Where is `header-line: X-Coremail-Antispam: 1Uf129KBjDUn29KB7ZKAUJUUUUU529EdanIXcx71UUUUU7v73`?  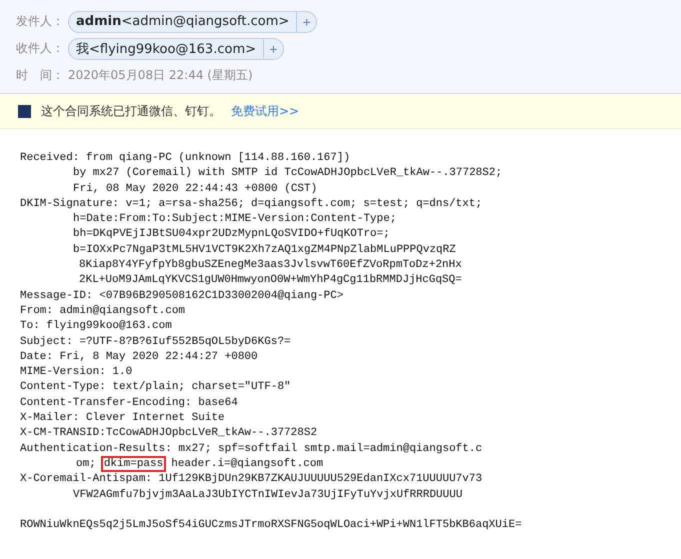
header-line: X-Coremail-Antispam: 1Uf129KBjDUn29KB7ZKAUJUUUUU529EdanIXcx71UUUUU7v73 is located at coordinates (252, 480).